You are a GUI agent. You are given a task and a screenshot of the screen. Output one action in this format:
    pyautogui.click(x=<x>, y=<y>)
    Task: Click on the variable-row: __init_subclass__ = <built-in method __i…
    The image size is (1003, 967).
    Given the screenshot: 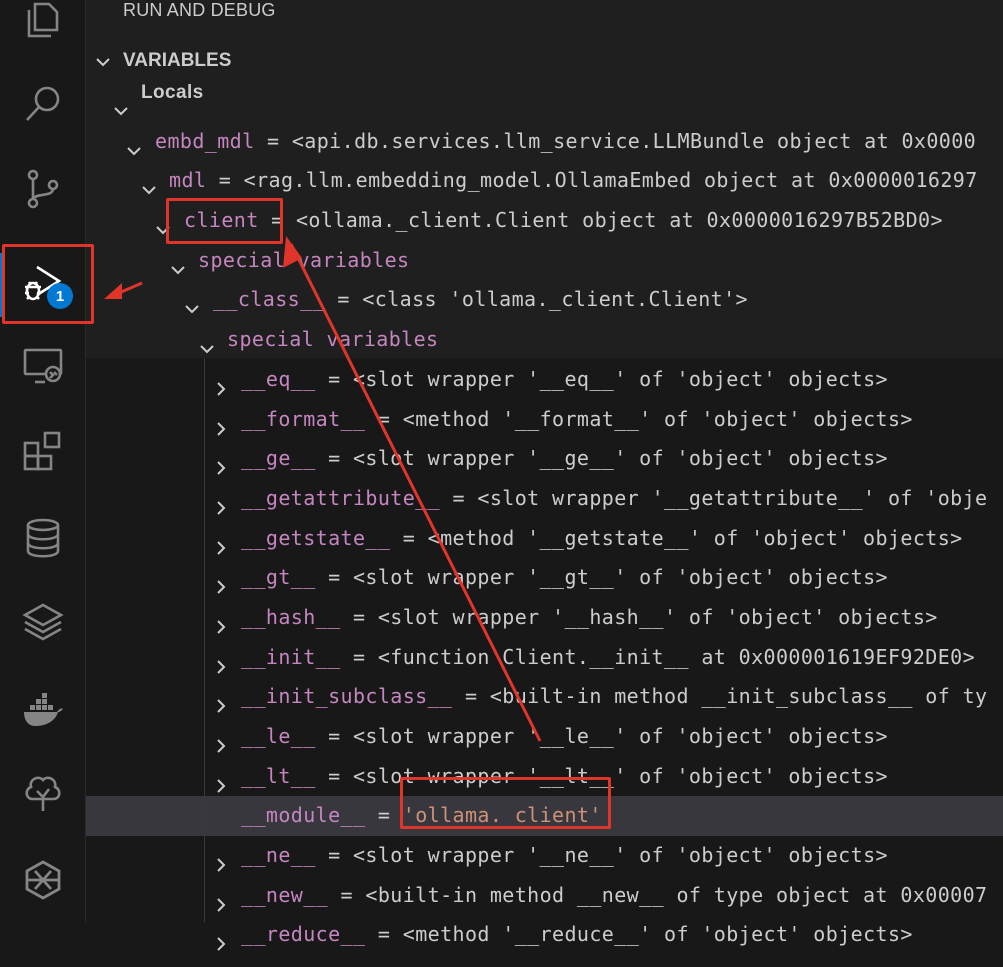 What is the action you would take?
    pyautogui.click(x=544, y=697)
    